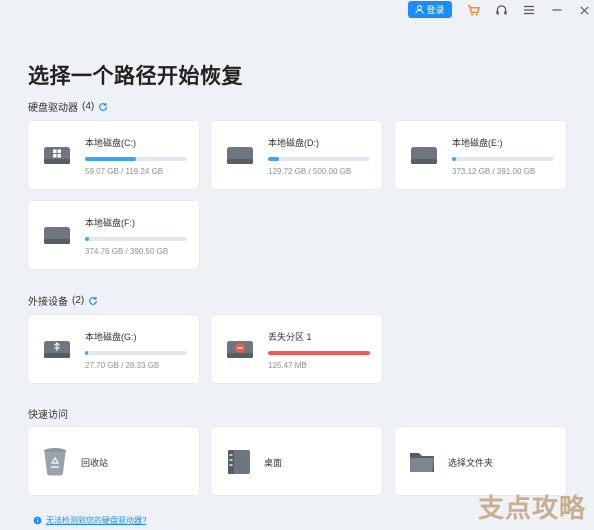  I want to click on watermark: 支点攻略, so click(532, 508).